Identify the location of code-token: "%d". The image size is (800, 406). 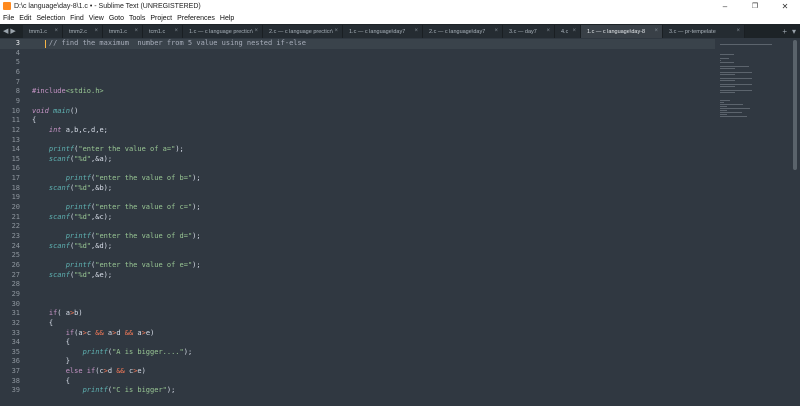
(83, 158).